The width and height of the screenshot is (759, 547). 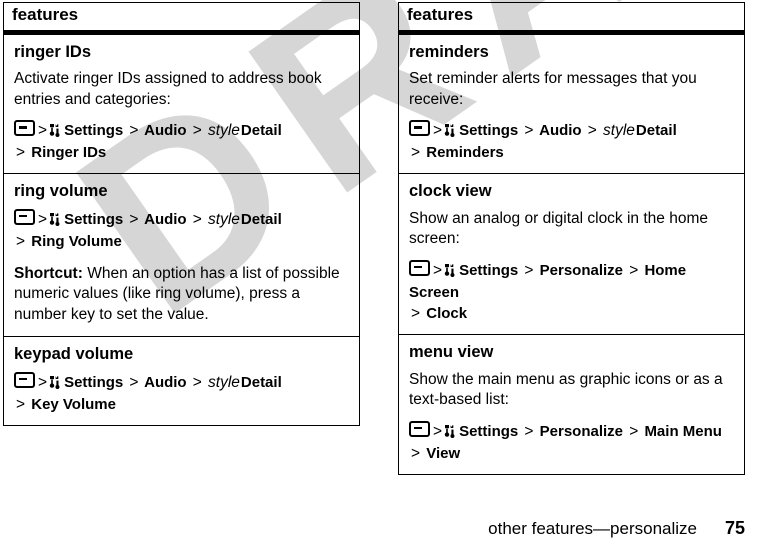 What do you see at coordinates (465, 153) in the screenshot?
I see `path-final-item: Reminders` at bounding box center [465, 153].